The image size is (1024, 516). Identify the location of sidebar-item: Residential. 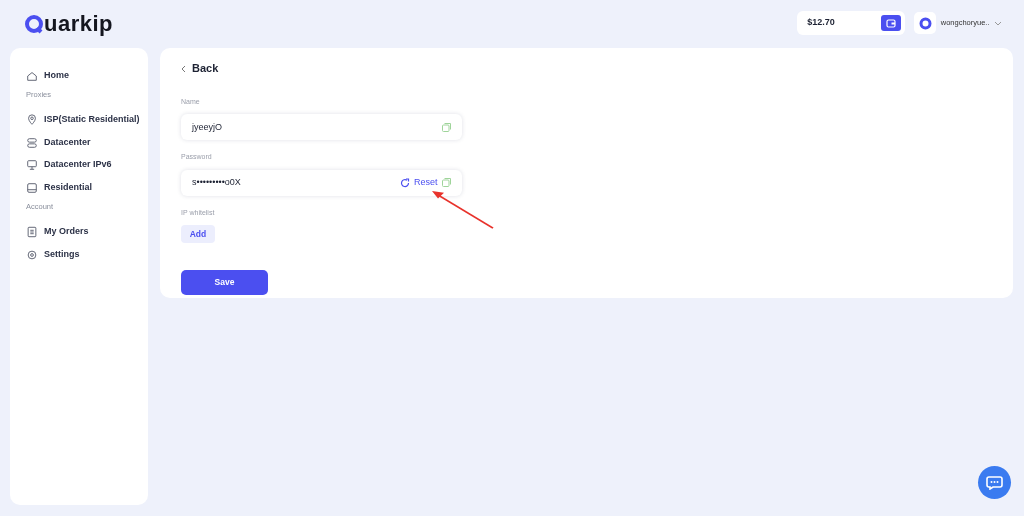
(68, 187).